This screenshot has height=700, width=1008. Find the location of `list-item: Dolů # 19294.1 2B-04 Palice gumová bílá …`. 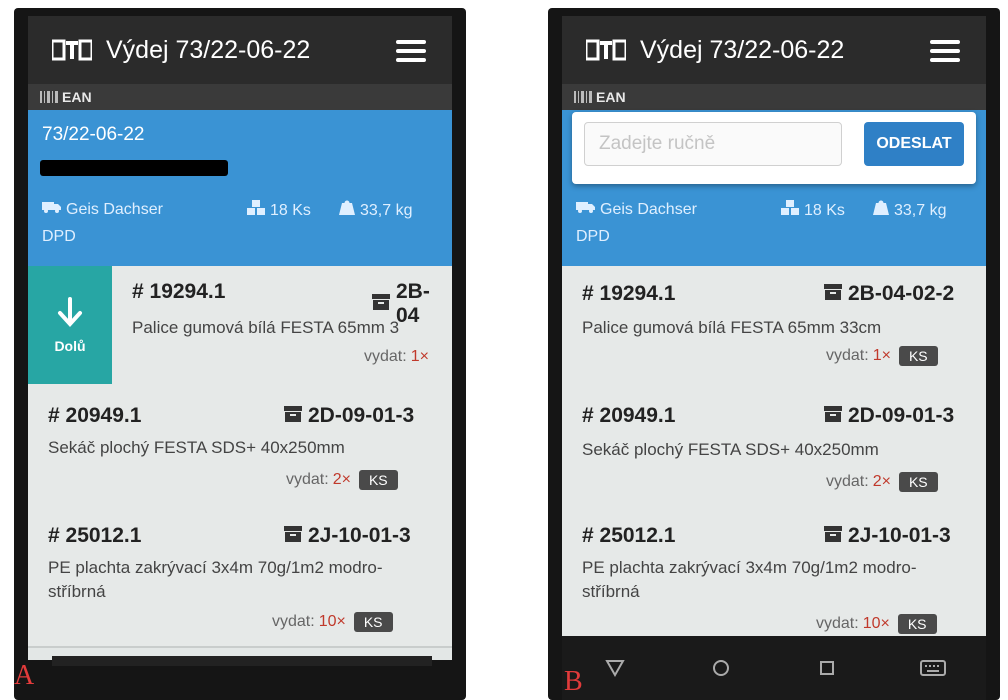

list-item: Dolů # 19294.1 2B-04 Palice gumová bílá … is located at coordinates (240, 326).